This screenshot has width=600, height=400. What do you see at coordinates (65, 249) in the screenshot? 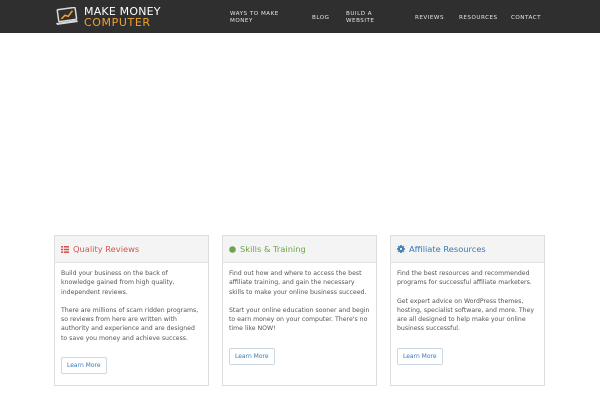
I see `list-icon` at bounding box center [65, 249].